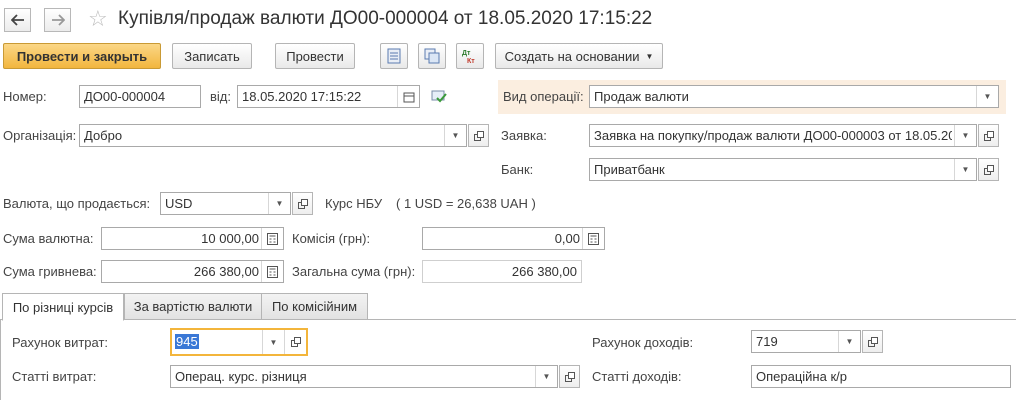 The image size is (1016, 400). I want to click on date-label: від:, so click(220, 96).